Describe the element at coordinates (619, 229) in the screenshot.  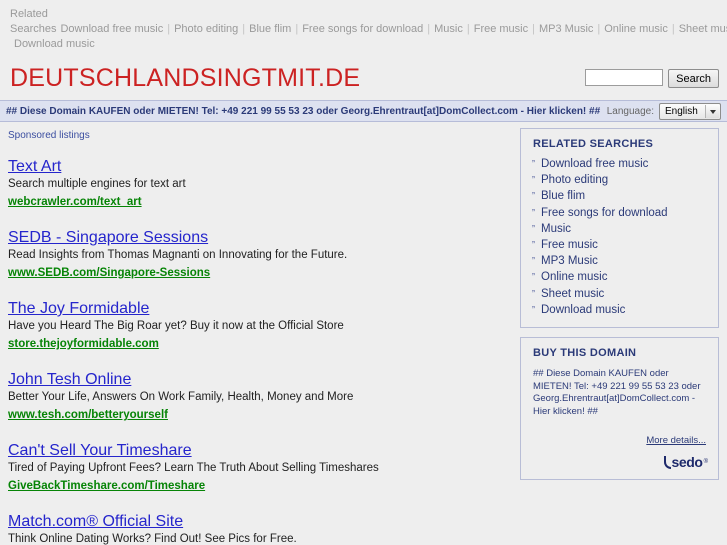
I see `sidebar-item-music: ˮ Music` at that location.